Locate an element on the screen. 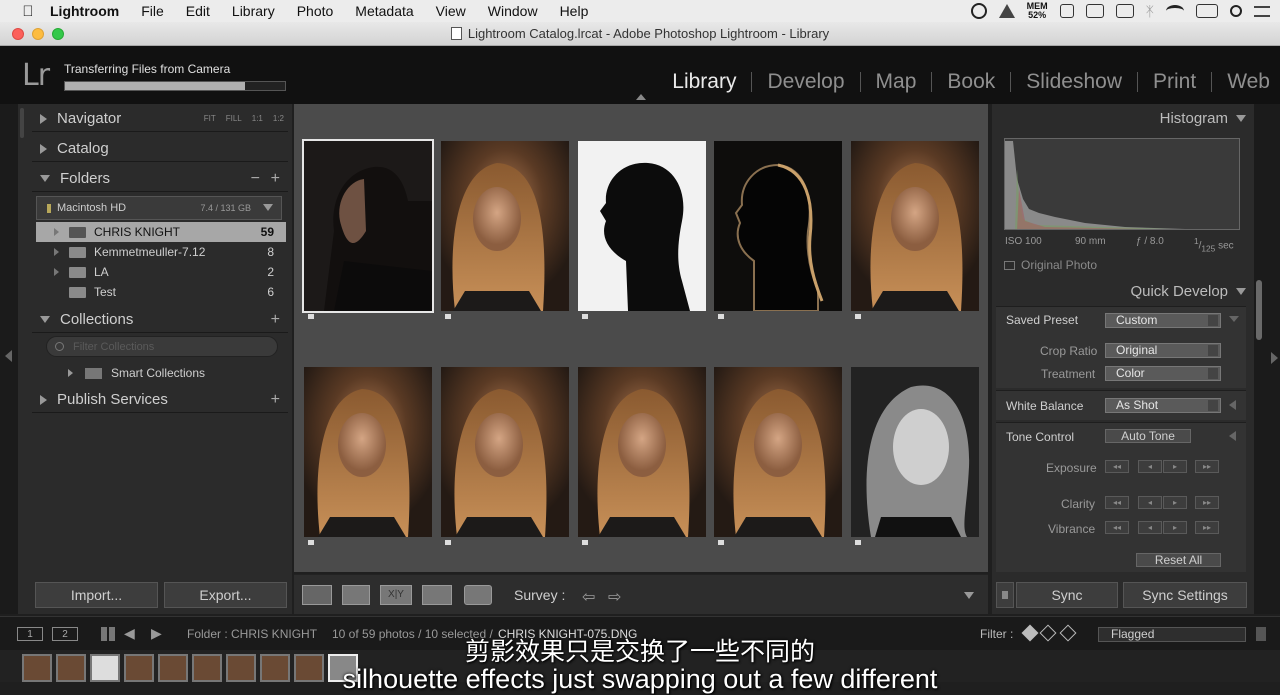 This screenshot has width=1280, height=695. add-collection-icon: + is located at coordinates (275, 320).